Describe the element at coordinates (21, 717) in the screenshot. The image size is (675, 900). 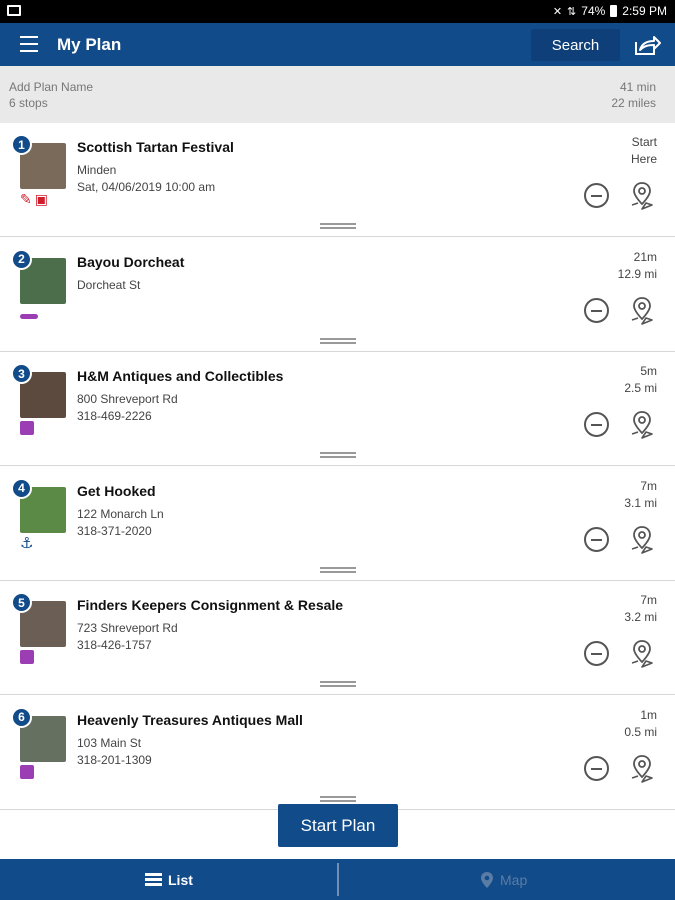
I see `stop-number-badge: 6` at that location.